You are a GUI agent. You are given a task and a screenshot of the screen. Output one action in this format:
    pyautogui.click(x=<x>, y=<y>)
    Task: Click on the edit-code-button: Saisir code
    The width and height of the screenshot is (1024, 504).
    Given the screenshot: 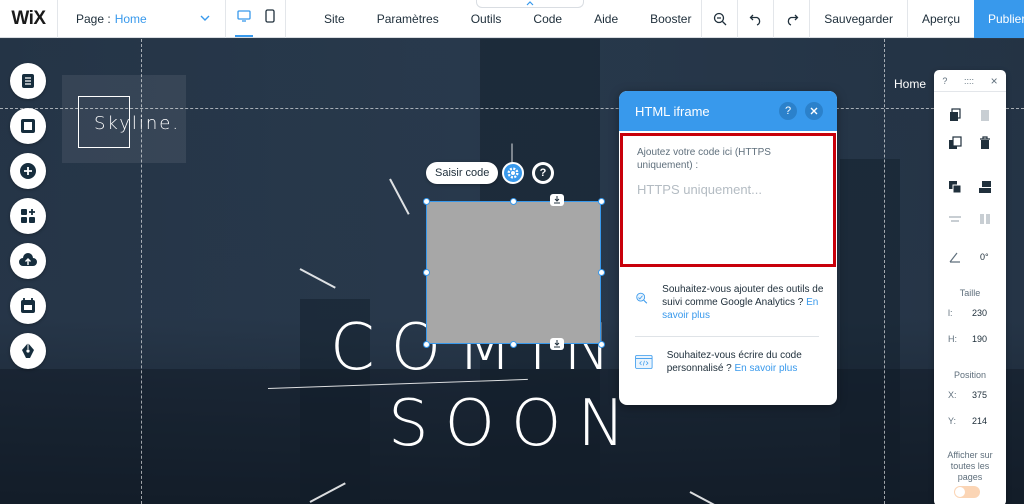 What is the action you would take?
    pyautogui.click(x=462, y=173)
    